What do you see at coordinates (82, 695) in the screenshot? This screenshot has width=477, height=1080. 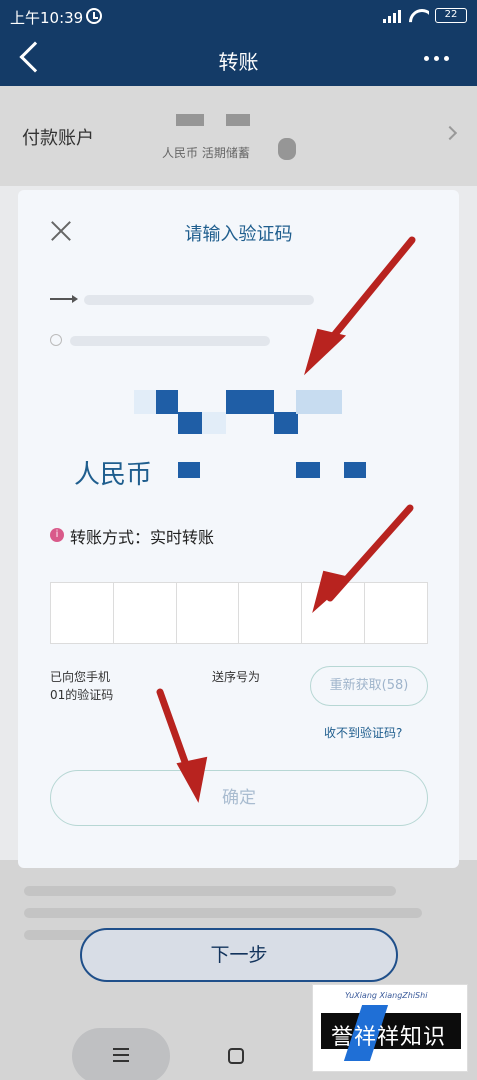 I see `sms-notice-part3: 01的验证码` at bounding box center [82, 695].